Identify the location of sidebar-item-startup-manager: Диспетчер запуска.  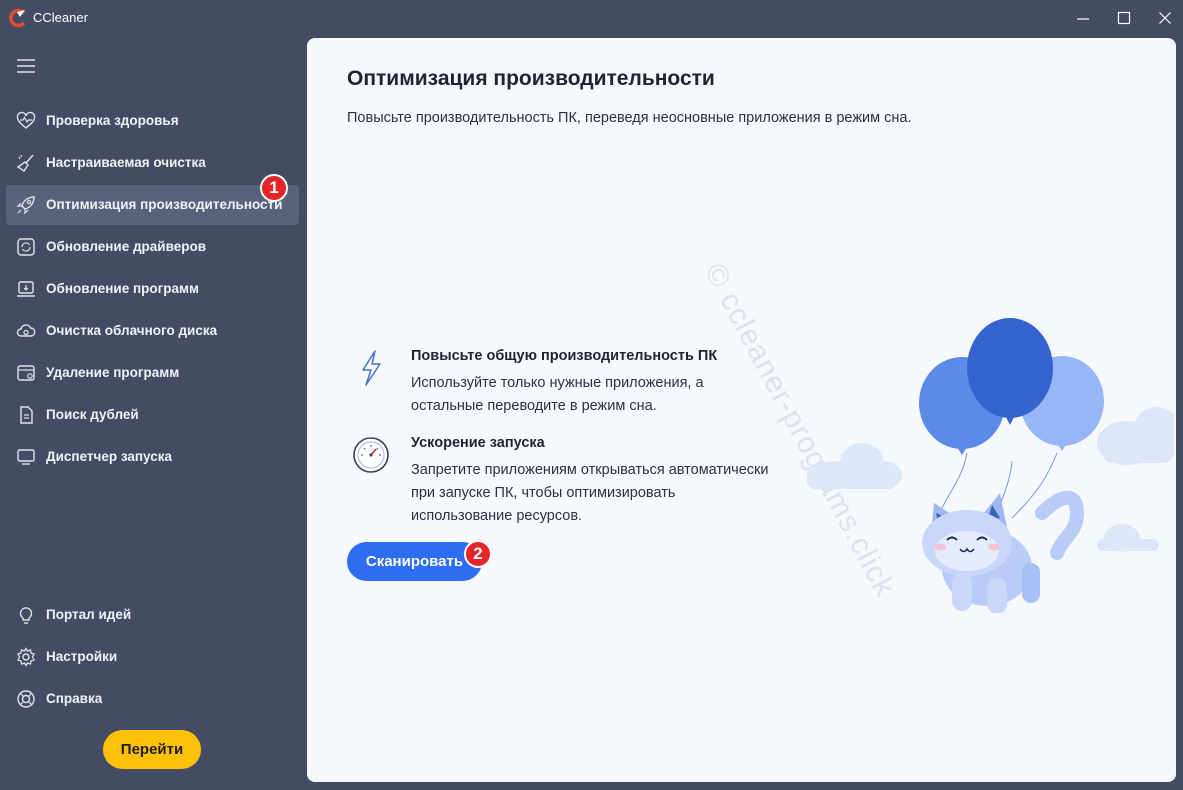
(152, 457).